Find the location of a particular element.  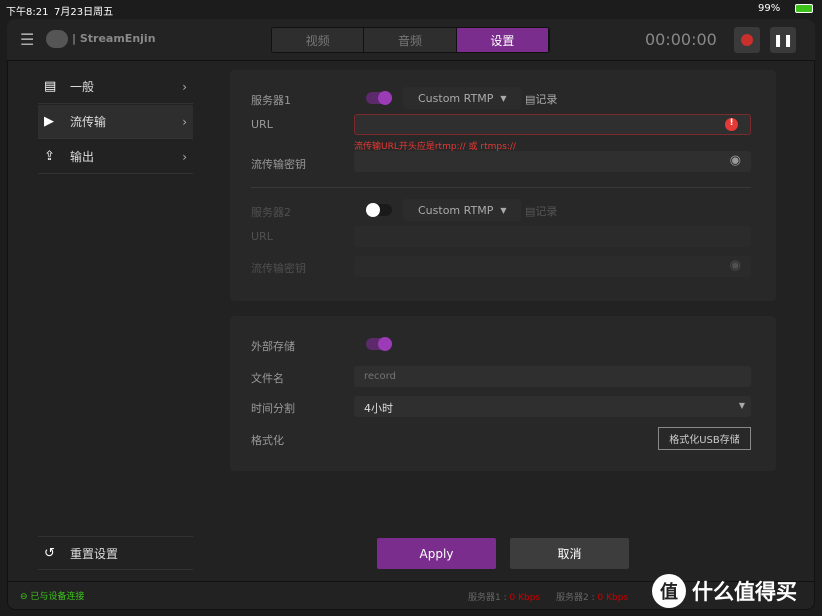

server1-key-label: 流传输密钥 is located at coordinates (278, 164).